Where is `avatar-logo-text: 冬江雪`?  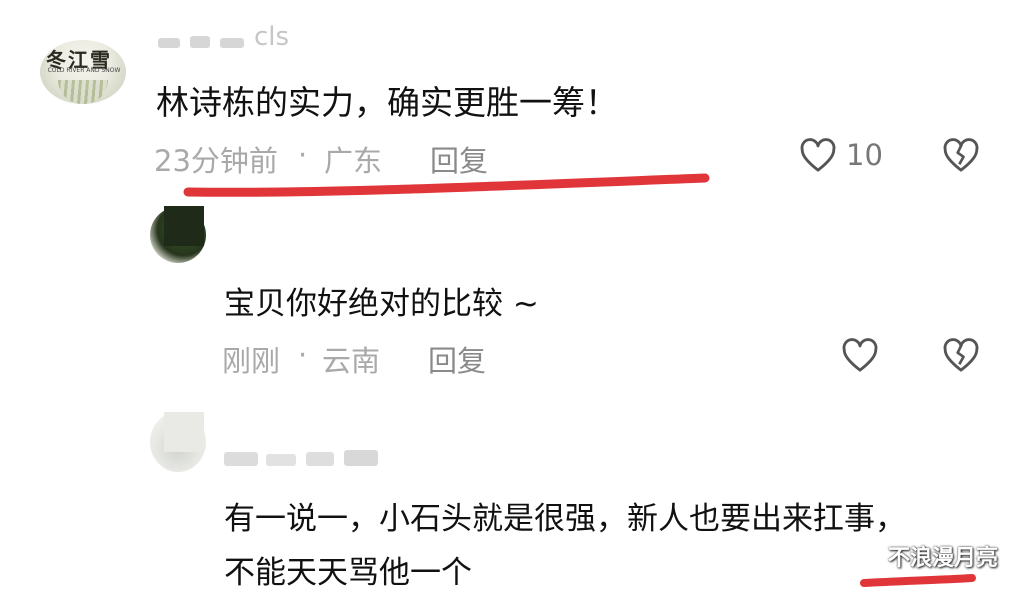
avatar-logo-text: 冬江雪 is located at coordinates (79, 60).